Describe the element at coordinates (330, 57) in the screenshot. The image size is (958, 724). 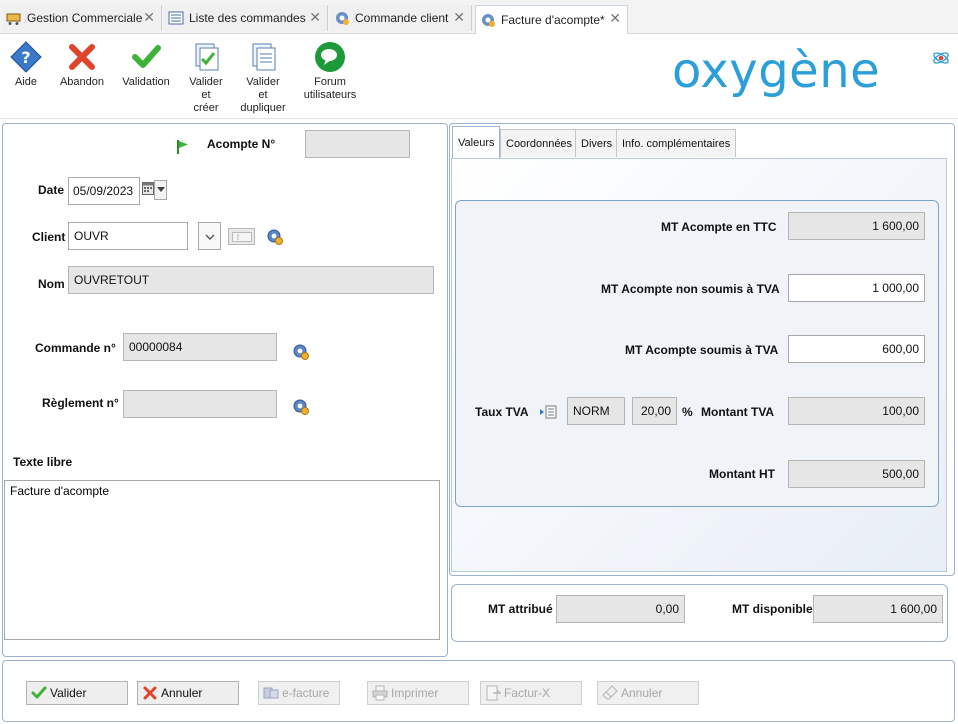
I see `forum-icon` at that location.